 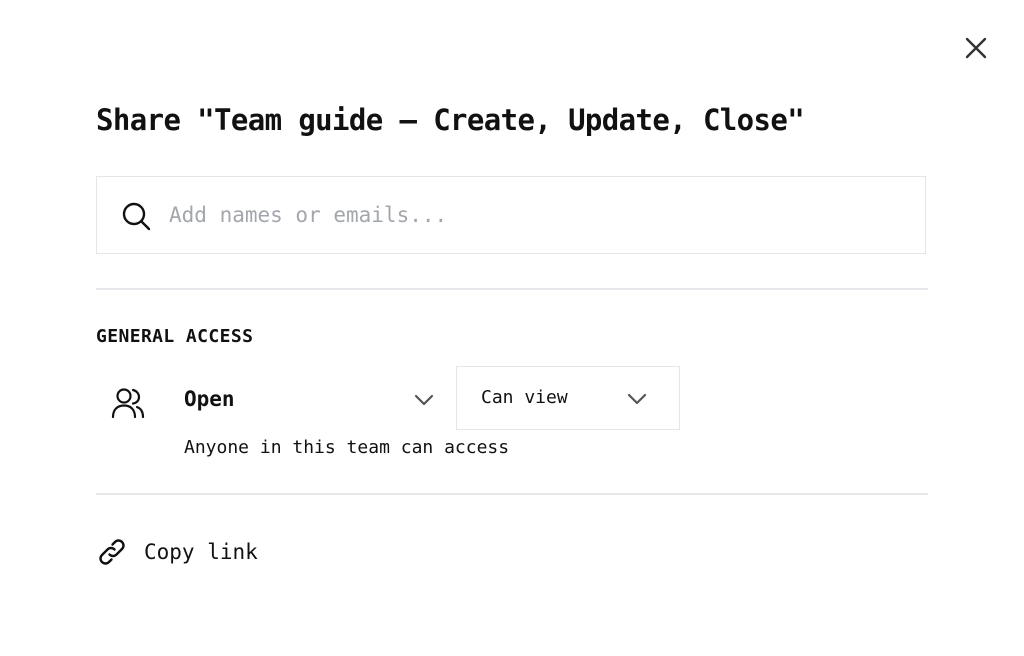 I want to click on search-field, so click(x=511, y=215).